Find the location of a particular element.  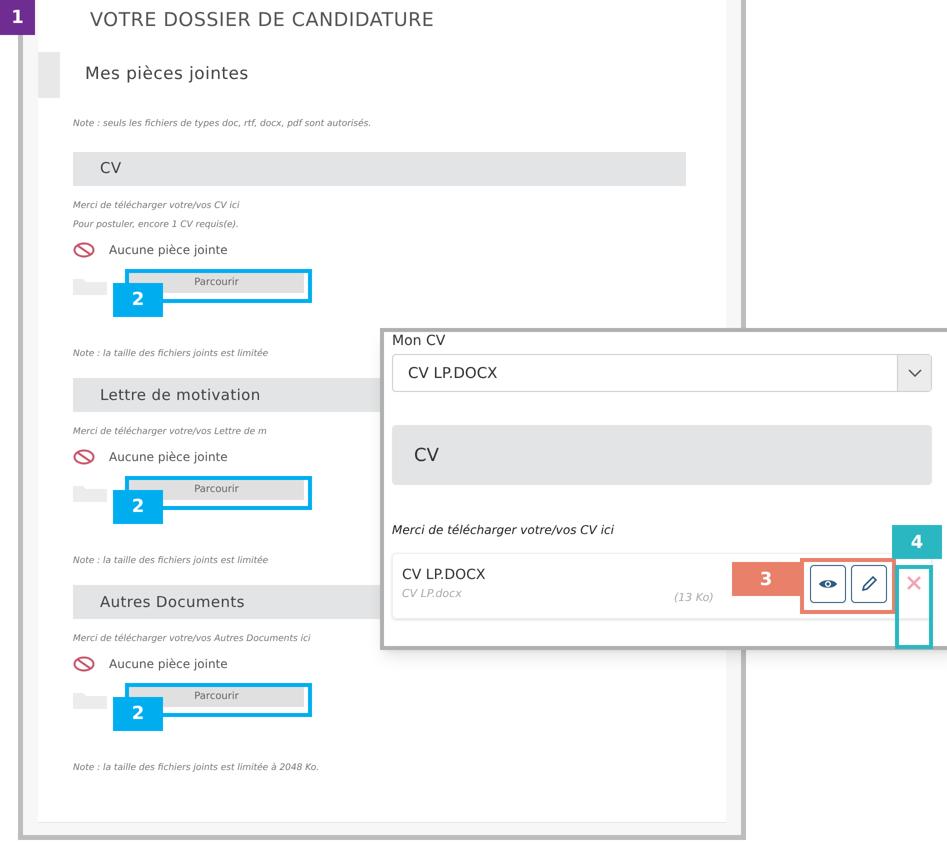

instruction-text: Merci de télécharger votre/vos Lettre de m is located at coordinates (170, 432).